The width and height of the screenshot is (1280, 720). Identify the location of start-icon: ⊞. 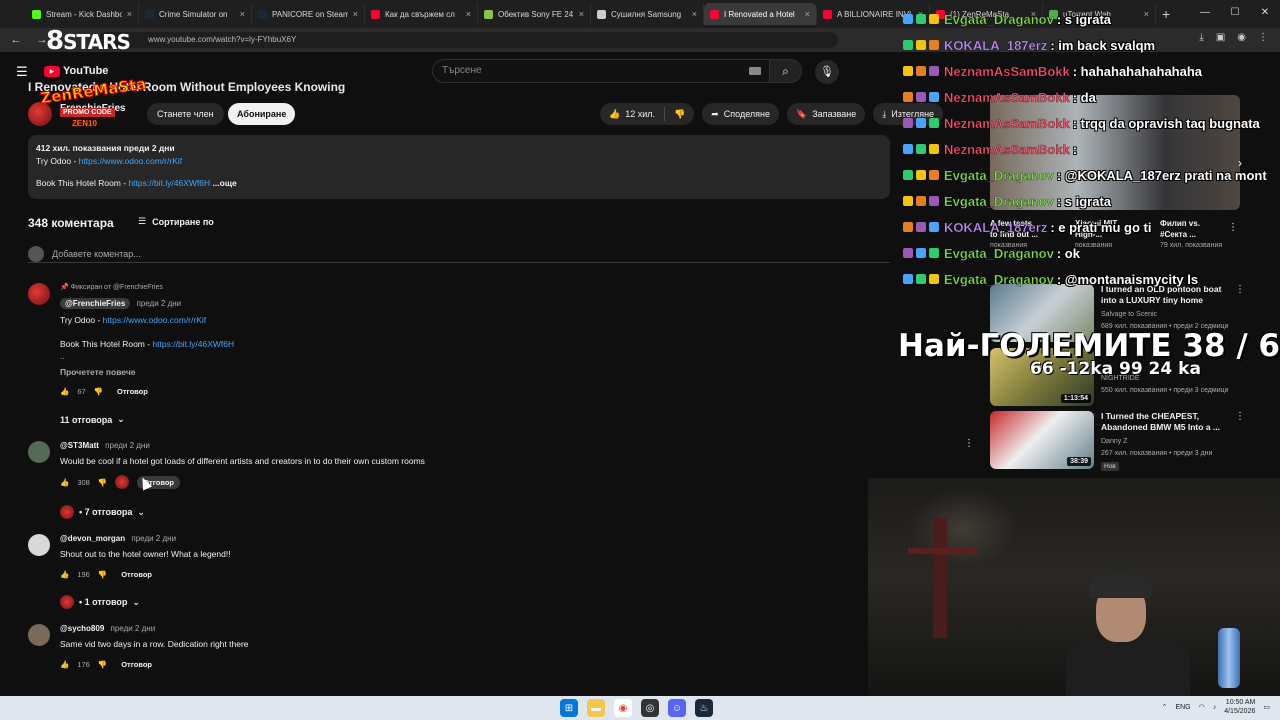
(569, 708).